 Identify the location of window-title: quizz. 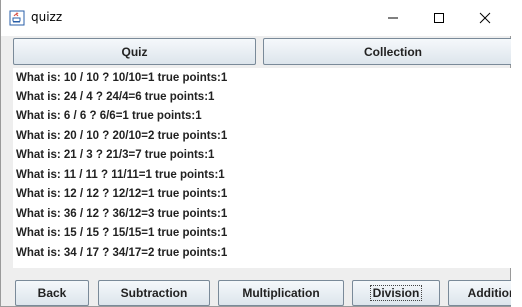
(47, 17).